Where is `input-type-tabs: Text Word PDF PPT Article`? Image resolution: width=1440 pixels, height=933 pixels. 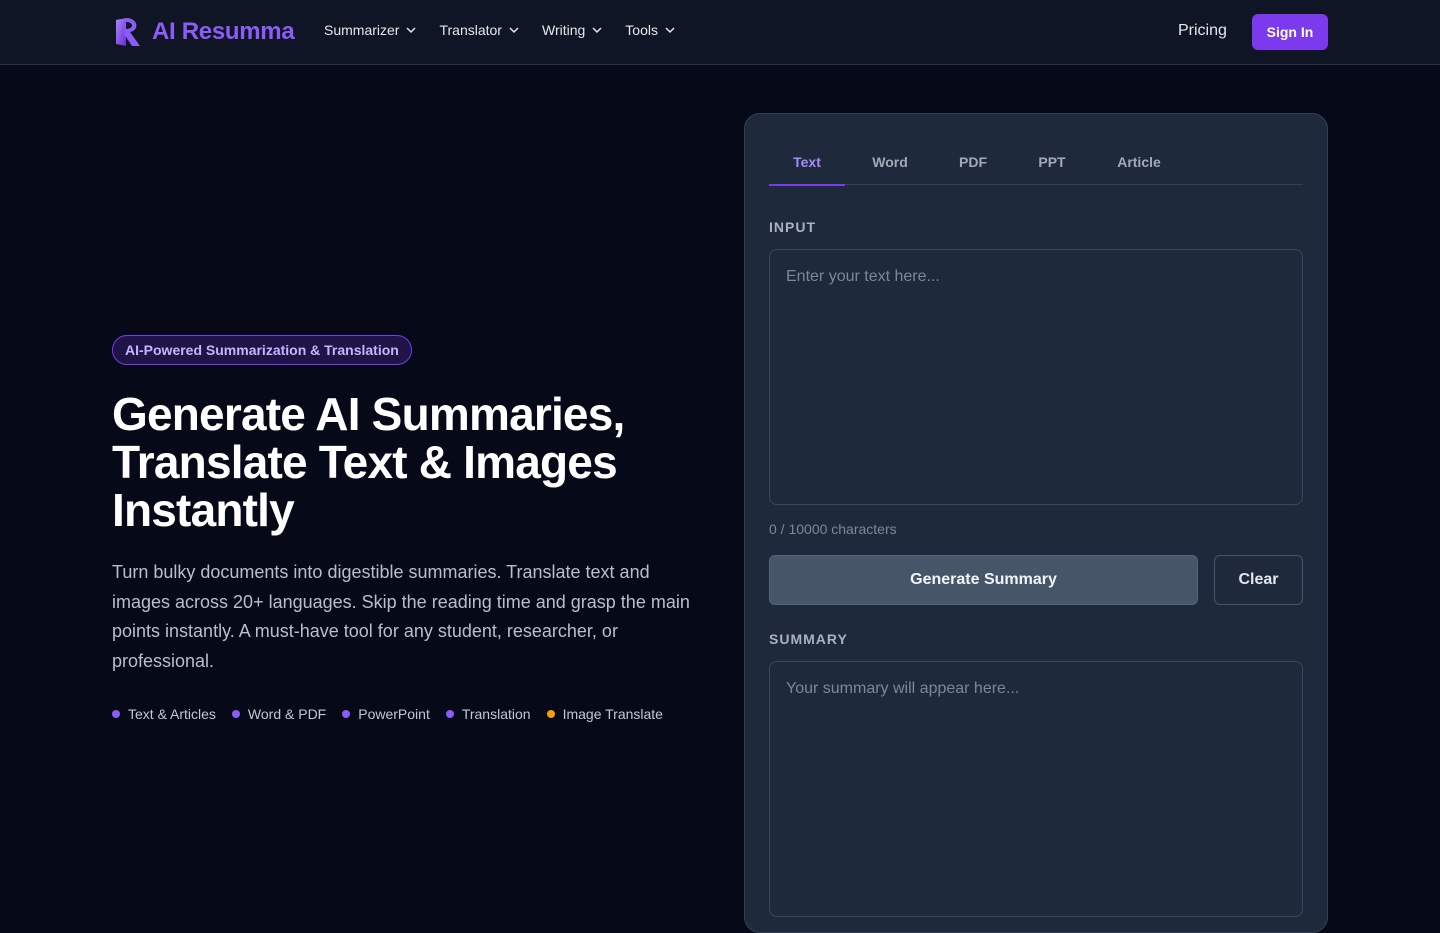
input-type-tabs: Text Word PDF PPT Article is located at coordinates (1036, 162).